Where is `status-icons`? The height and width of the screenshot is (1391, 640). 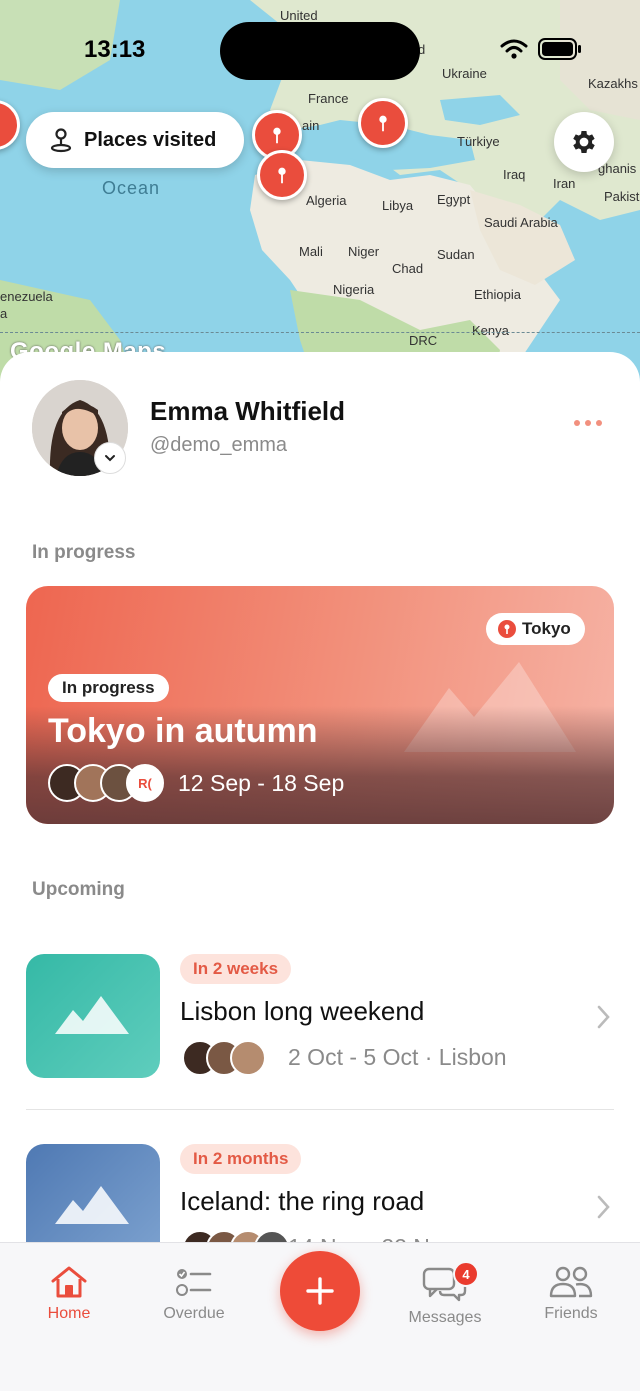
status-icons is located at coordinates (541, 49).